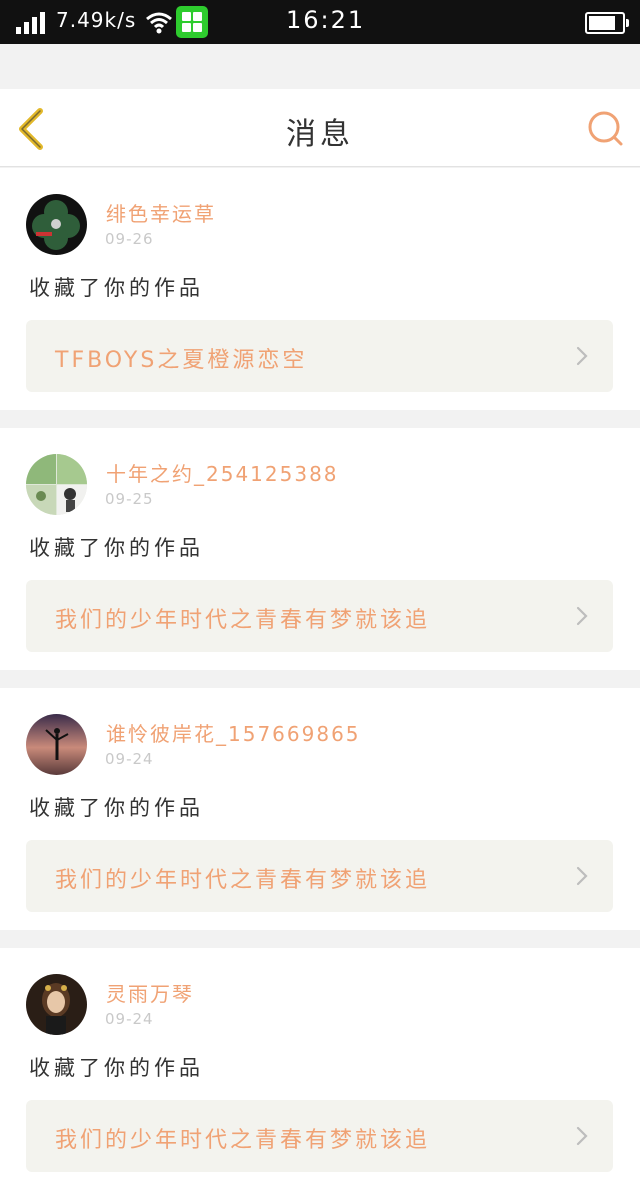 The height and width of the screenshot is (1190, 640). Describe the element at coordinates (606, 129) in the screenshot. I see `search-icon` at that location.